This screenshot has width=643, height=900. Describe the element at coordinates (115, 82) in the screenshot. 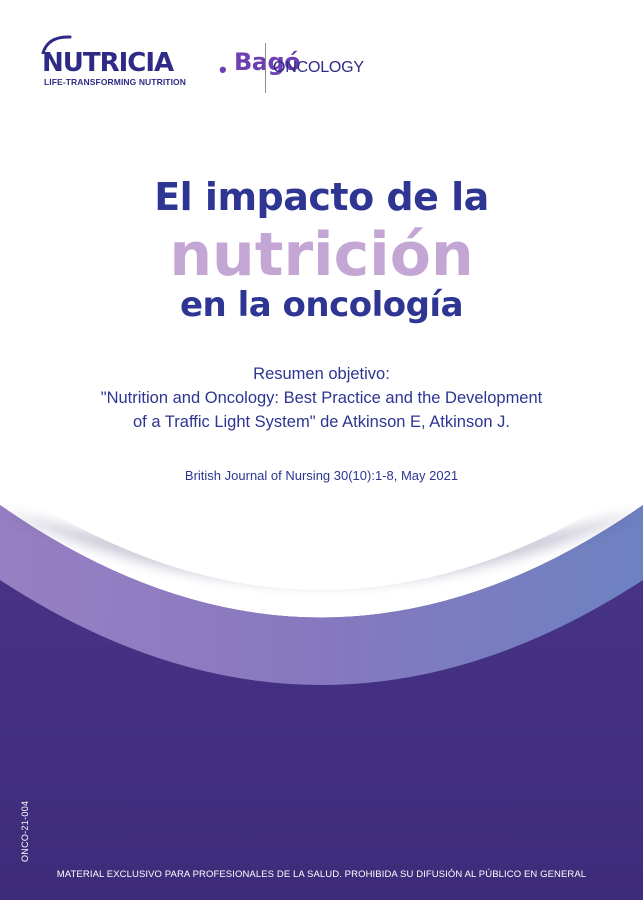

I see `nutricia-tagline: LIFE-TRANSFORMING NUTRITION` at that location.